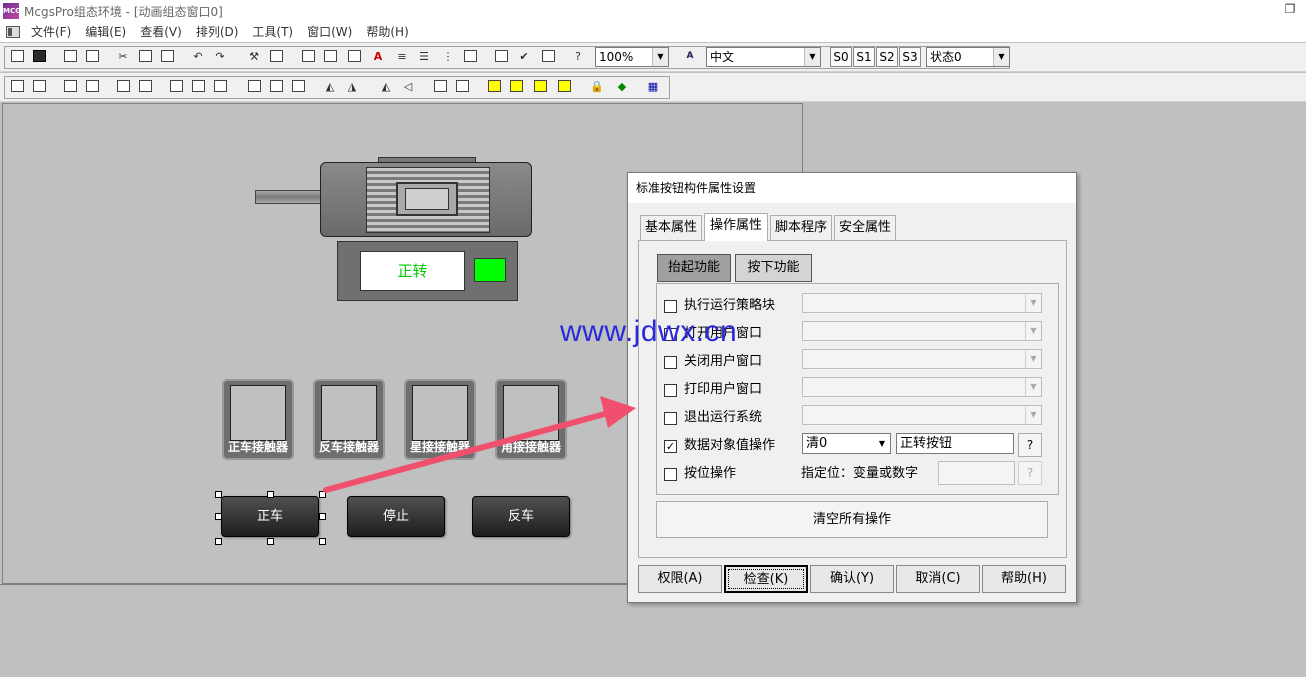 The image size is (1306, 677). I want to click on copy-icon, so click(145, 56).